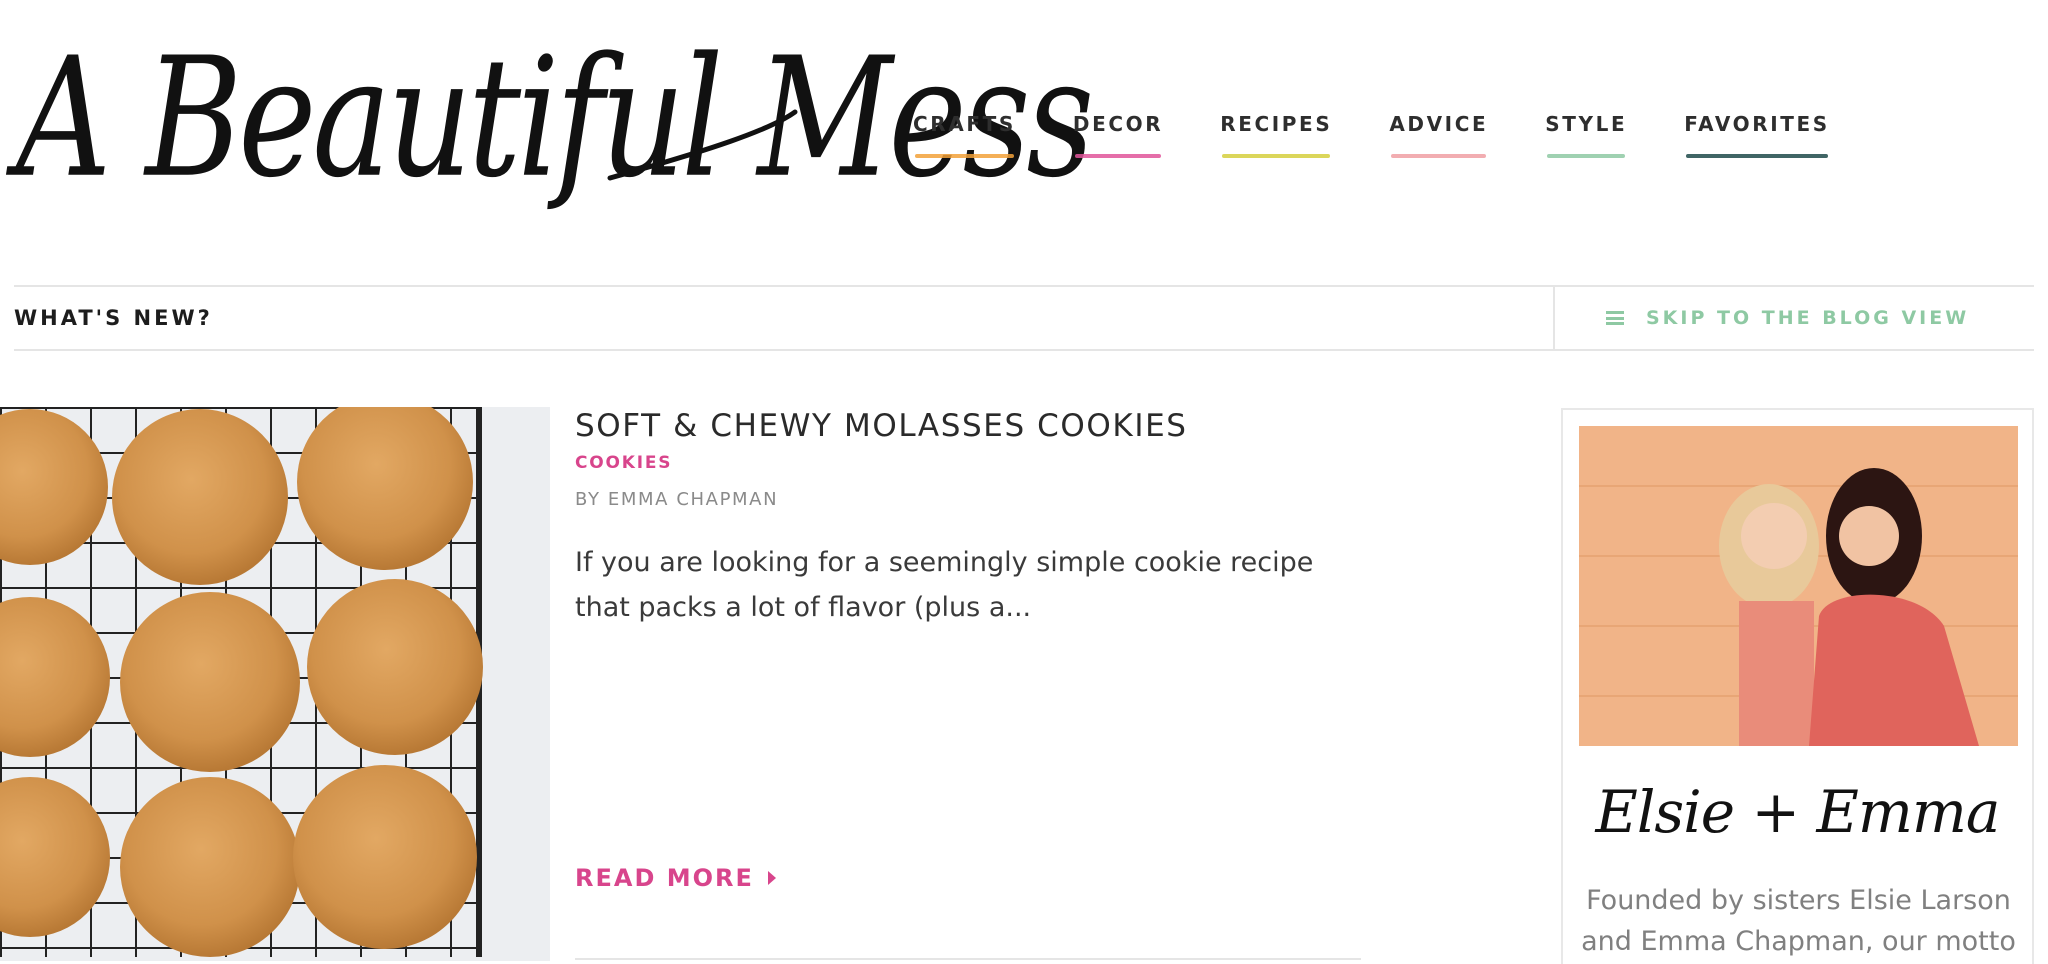 This screenshot has height=964, width=2048. I want to click on skip-to-blog-view-link: SKIP TO THE BLOG VIEW, so click(1787, 318).